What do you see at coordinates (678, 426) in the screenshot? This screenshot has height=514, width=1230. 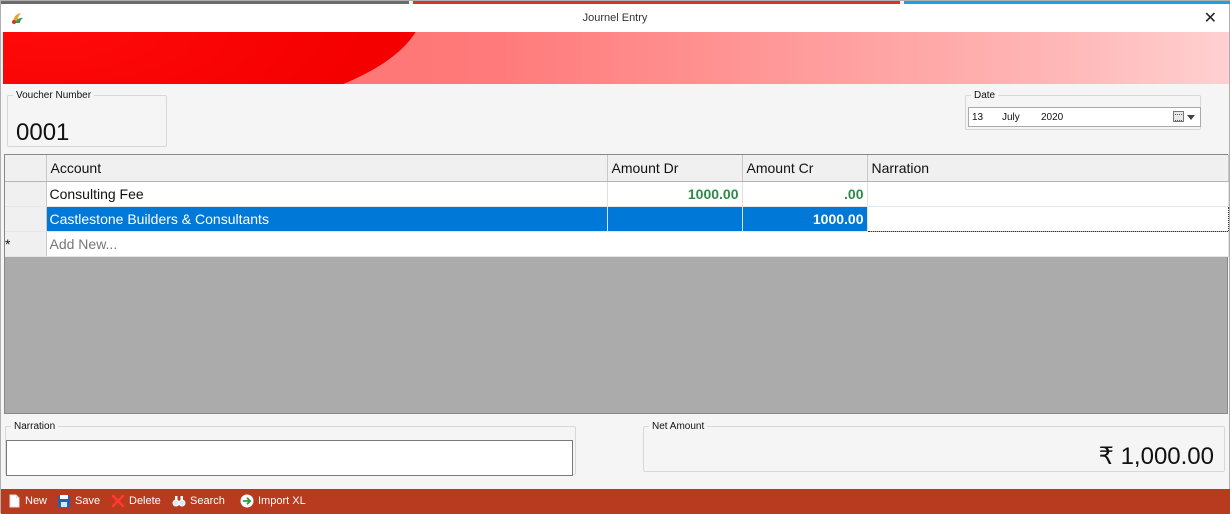 I see `net-amount-label: Net Amount` at bounding box center [678, 426].